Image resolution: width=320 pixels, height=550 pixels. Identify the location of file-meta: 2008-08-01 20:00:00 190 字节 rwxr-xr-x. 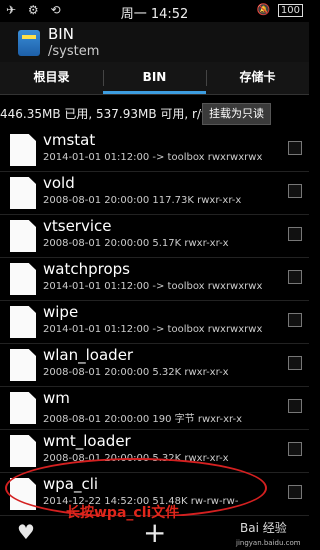
(143, 419).